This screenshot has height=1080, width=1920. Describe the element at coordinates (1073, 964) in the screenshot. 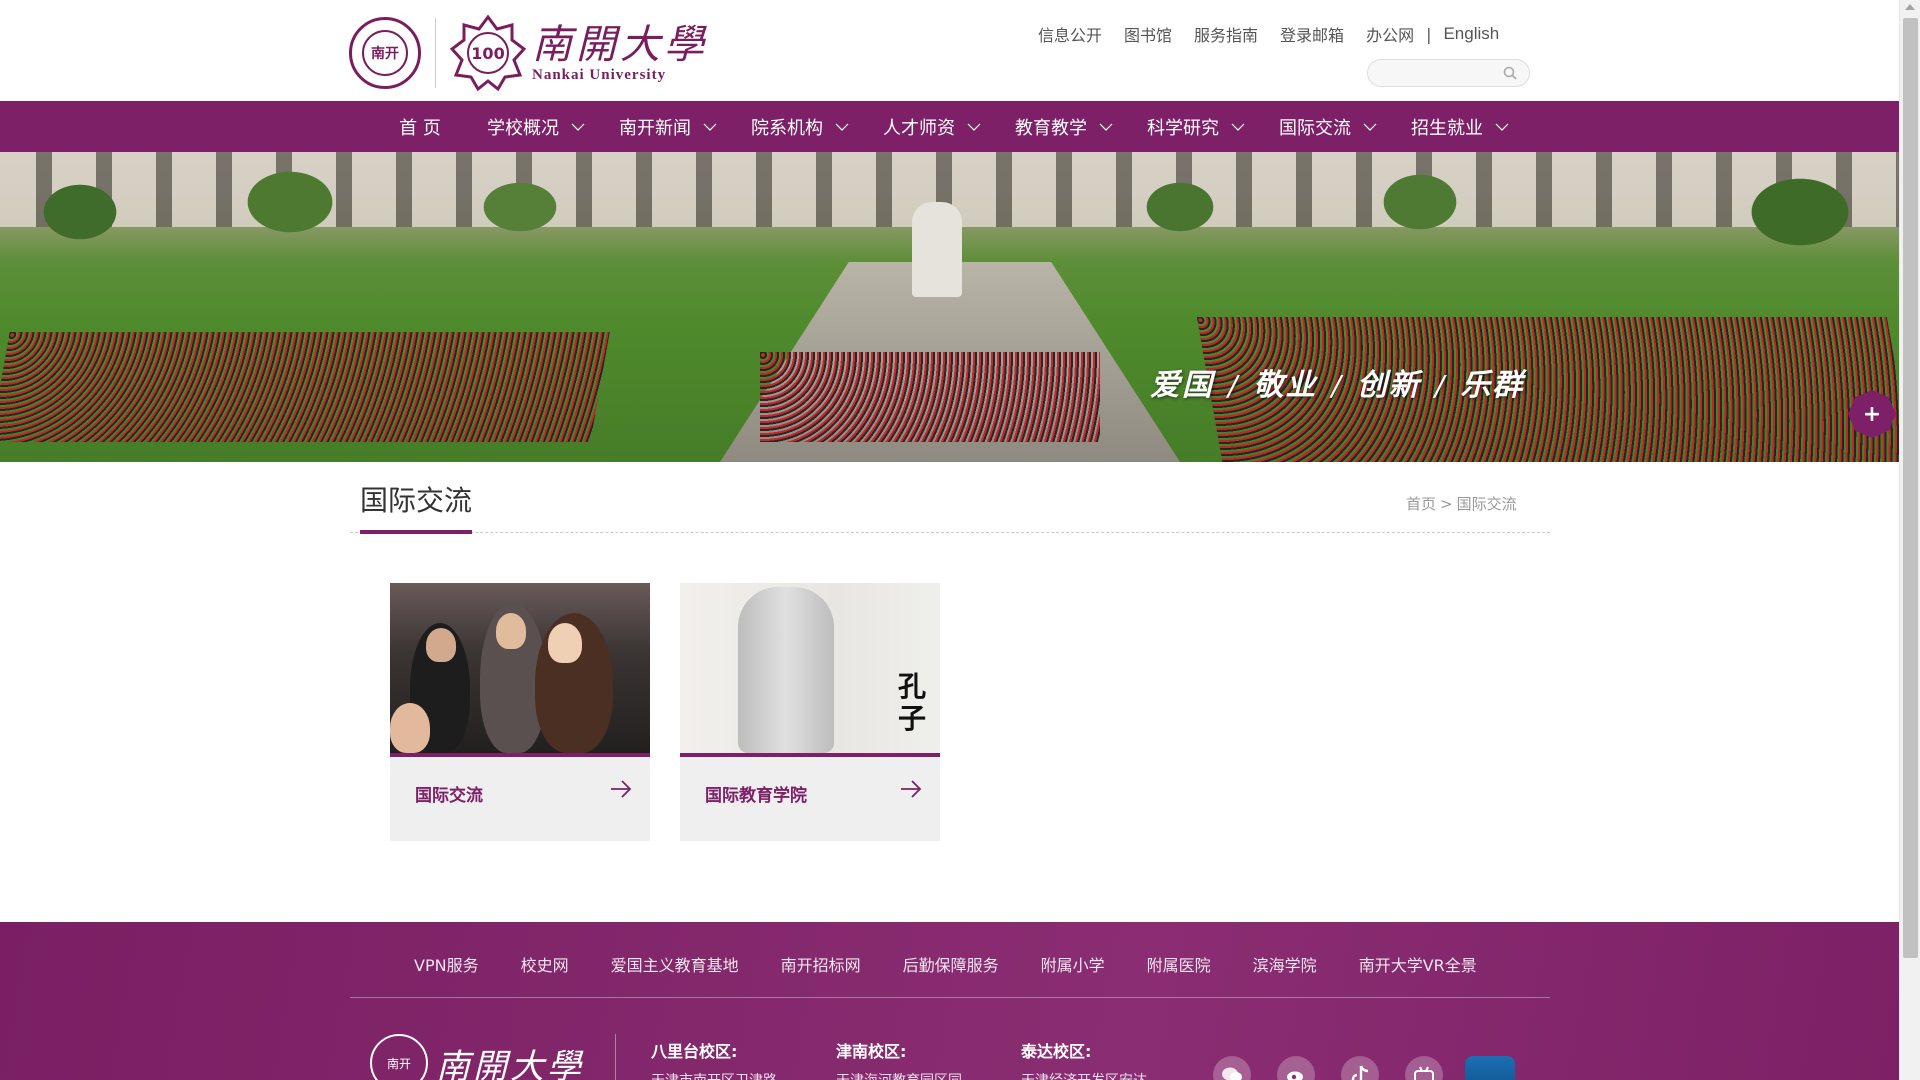

I see `footer-link-primary-school: 附属小学` at that location.